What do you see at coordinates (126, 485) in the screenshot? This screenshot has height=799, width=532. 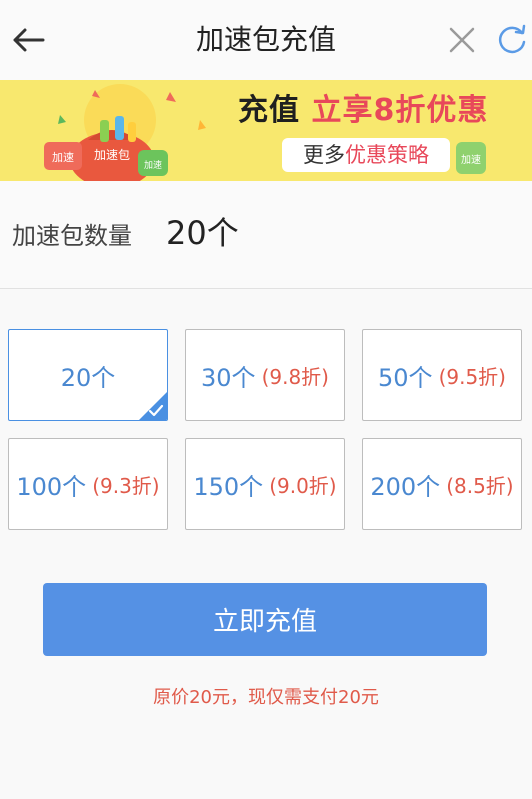 I see `option-discount: (9.3折)` at bounding box center [126, 485].